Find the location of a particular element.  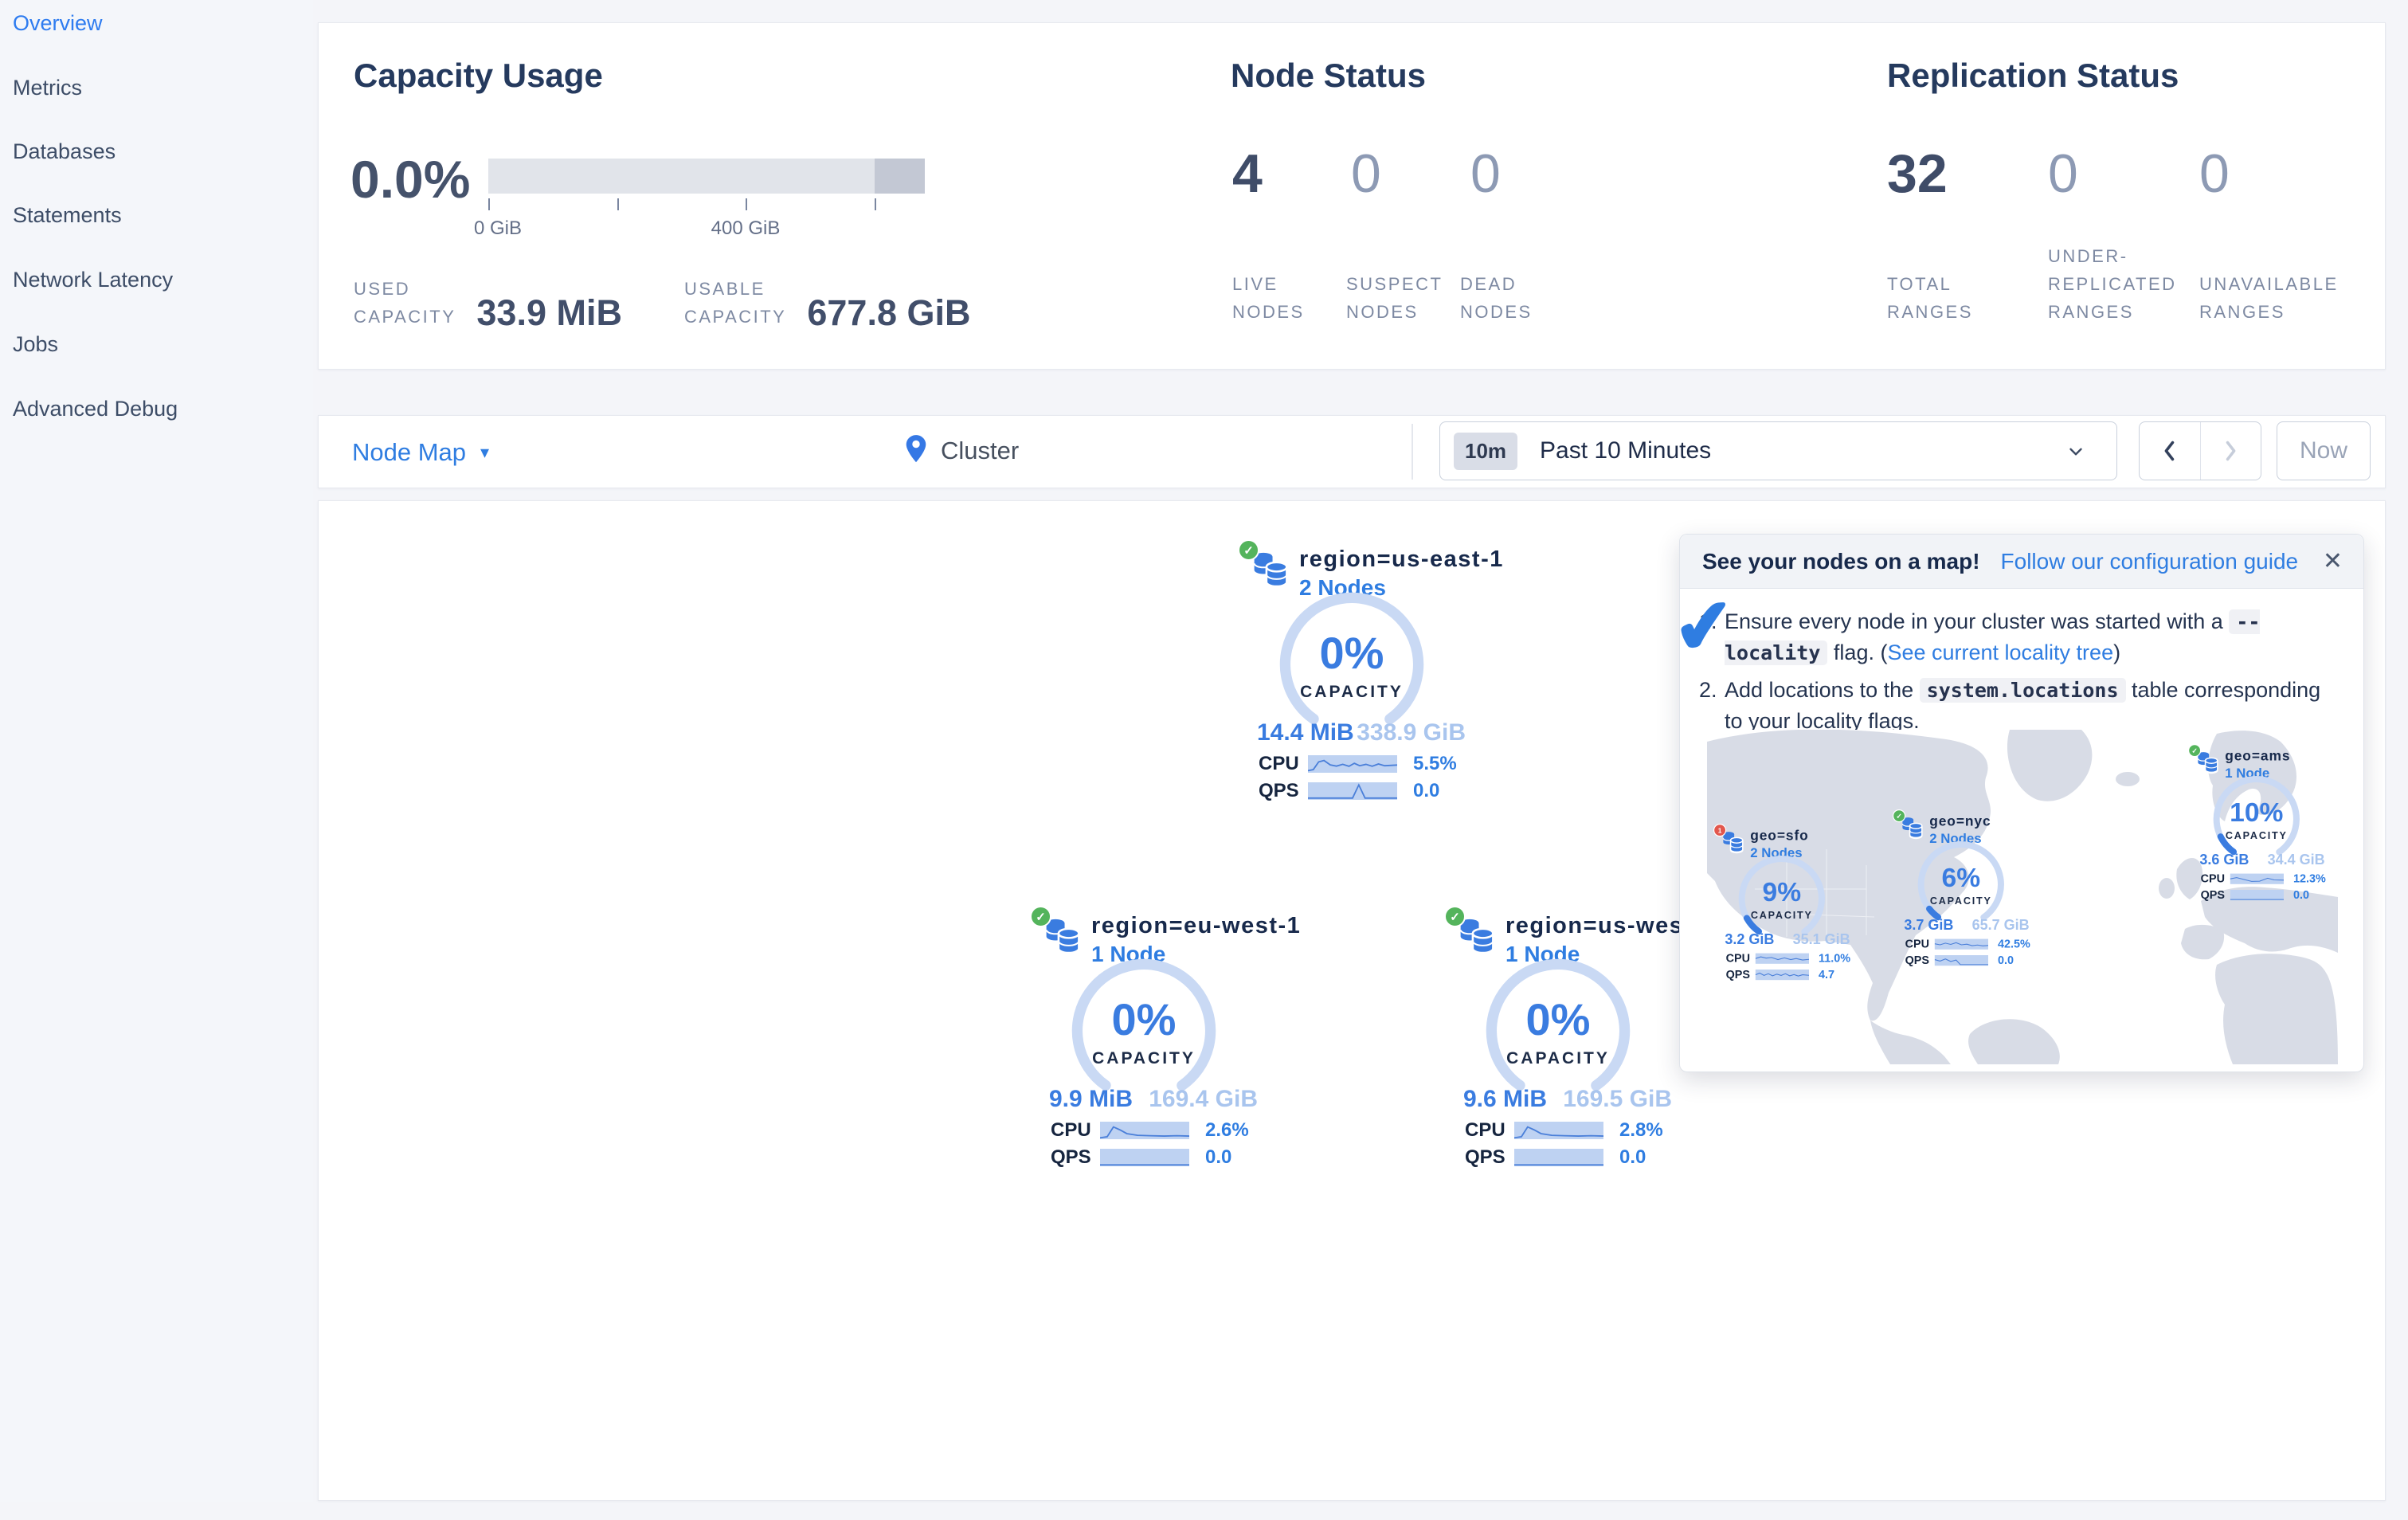

sidebar-item-metrics: Metrics is located at coordinates (48, 88).